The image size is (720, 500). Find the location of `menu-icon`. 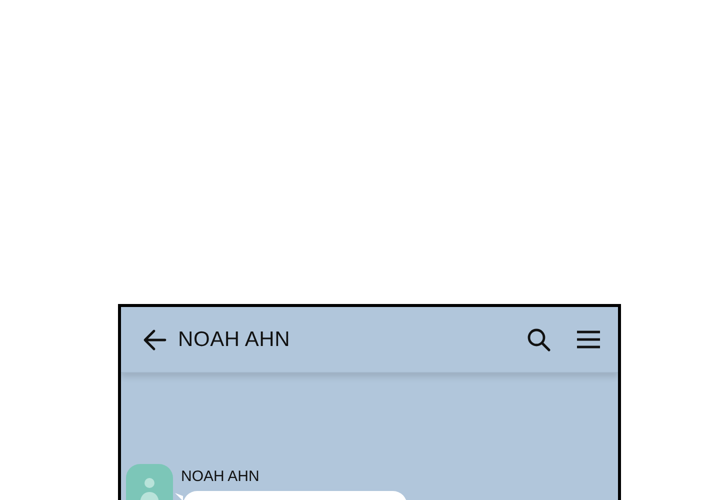

menu-icon is located at coordinates (588, 339).